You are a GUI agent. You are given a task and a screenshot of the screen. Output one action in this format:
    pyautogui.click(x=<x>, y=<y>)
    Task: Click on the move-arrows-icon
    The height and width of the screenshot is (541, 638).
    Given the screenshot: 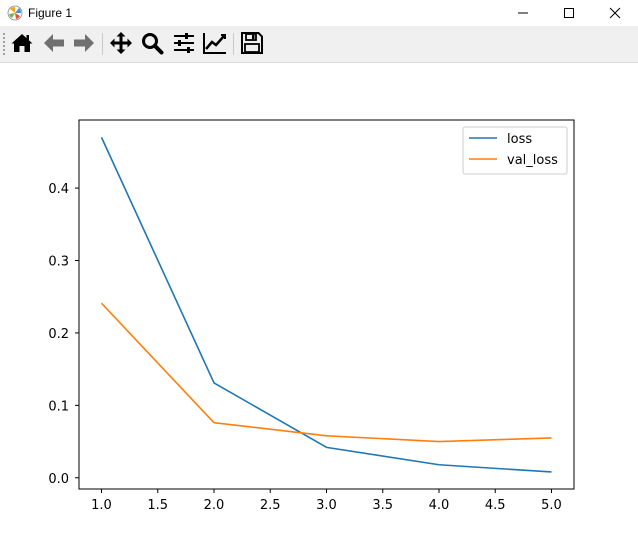 What is the action you would take?
    pyautogui.click(x=121, y=45)
    